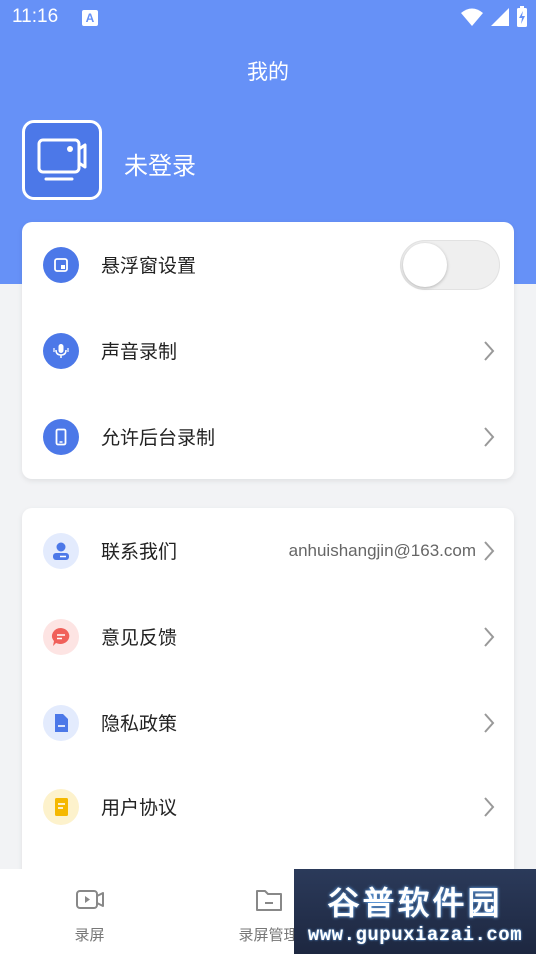  Describe the element at coordinates (139, 552) in the screenshot. I see `contact-us-label: 联系我们` at that location.